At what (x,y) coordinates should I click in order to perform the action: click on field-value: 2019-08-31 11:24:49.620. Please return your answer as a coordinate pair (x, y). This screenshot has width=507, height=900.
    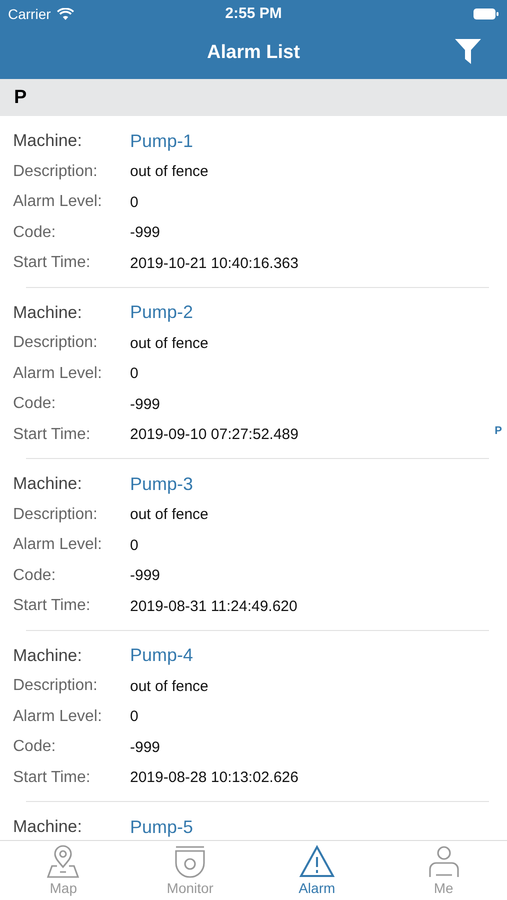
    Looking at the image, I should click on (214, 606).